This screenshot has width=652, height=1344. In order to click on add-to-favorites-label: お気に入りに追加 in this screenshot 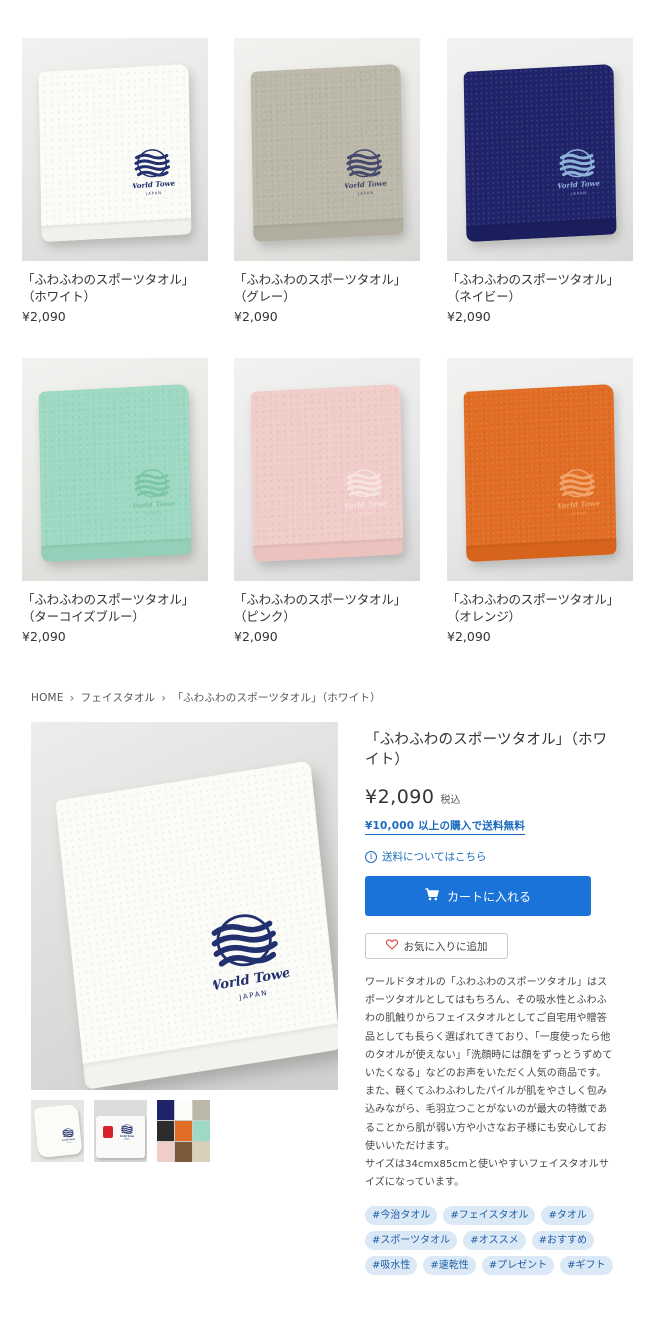, I will do `click(445, 946)`.